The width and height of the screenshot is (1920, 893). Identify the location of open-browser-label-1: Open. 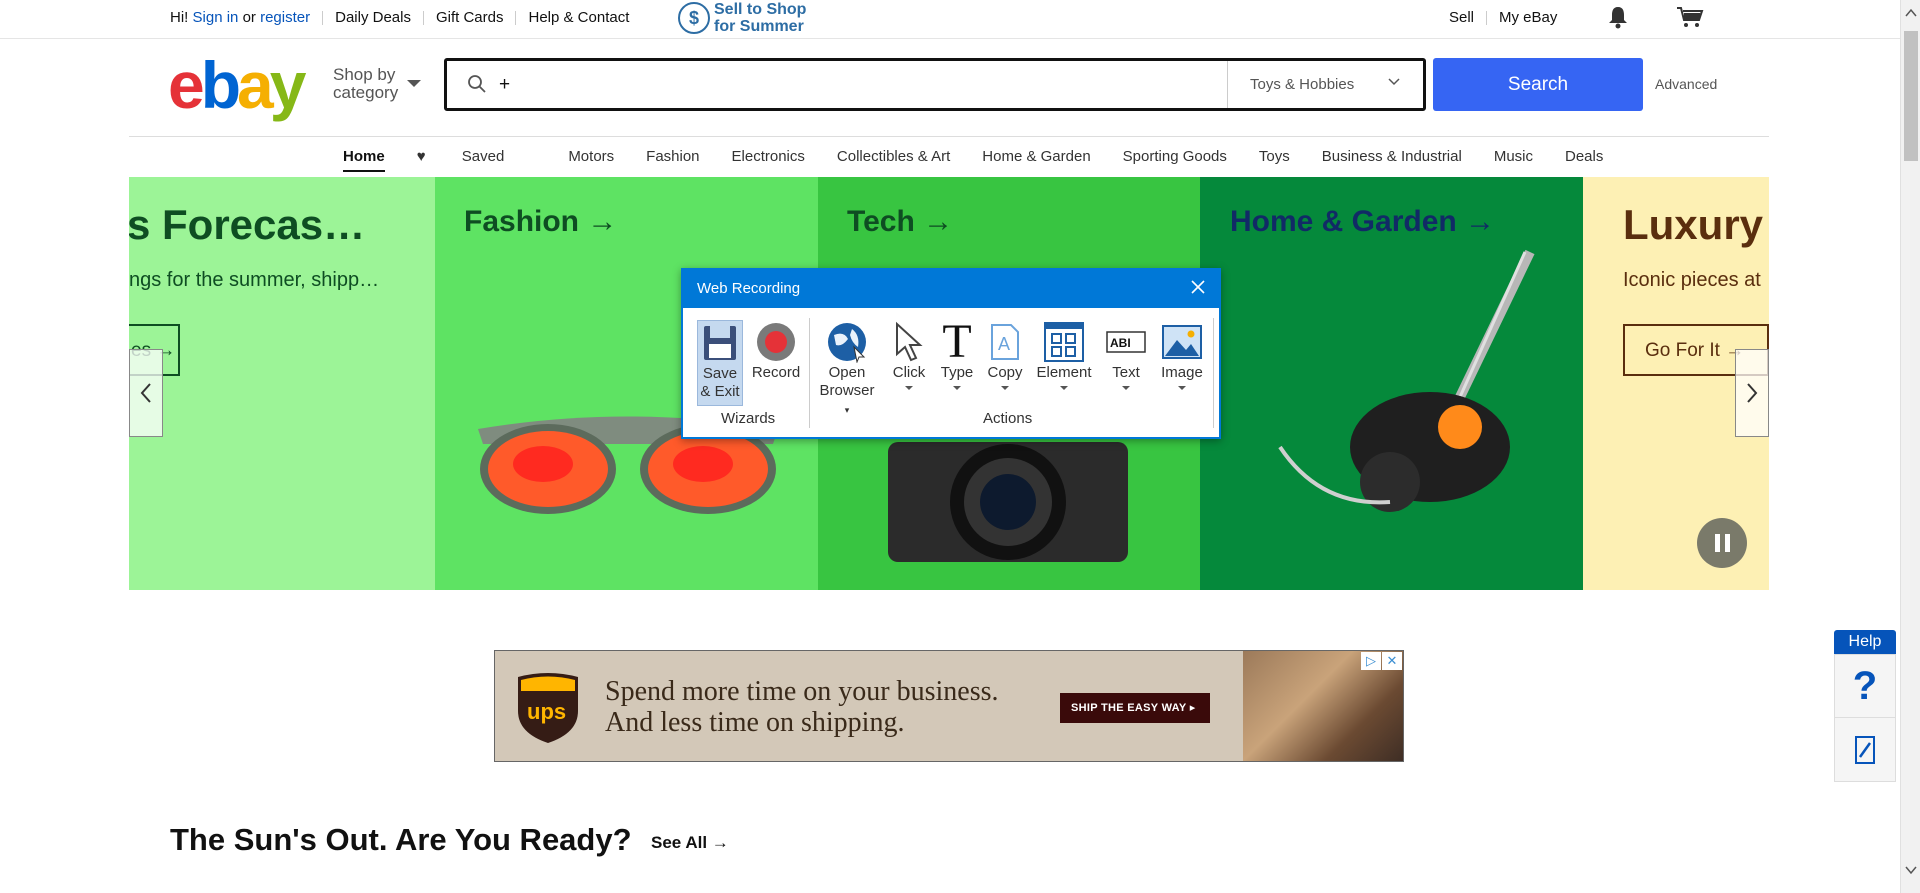
(847, 372).